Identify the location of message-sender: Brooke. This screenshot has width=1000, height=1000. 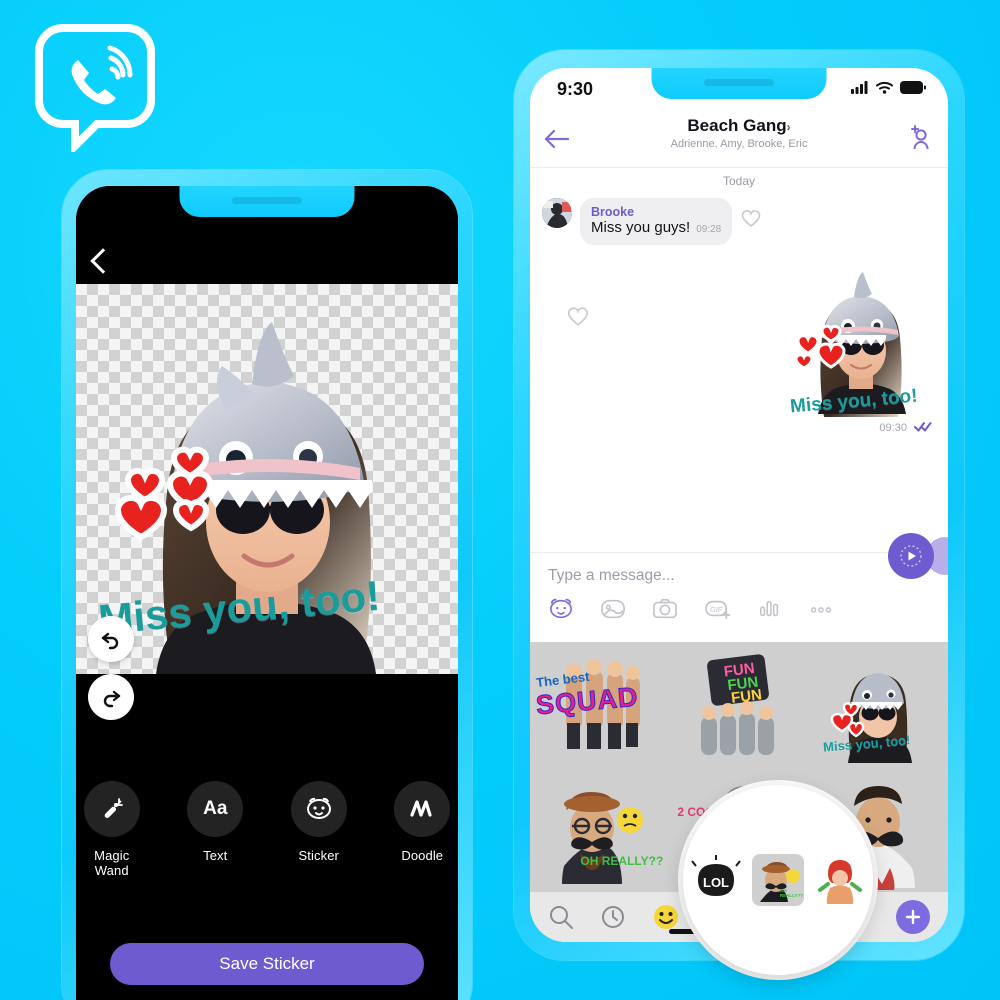
(613, 212).